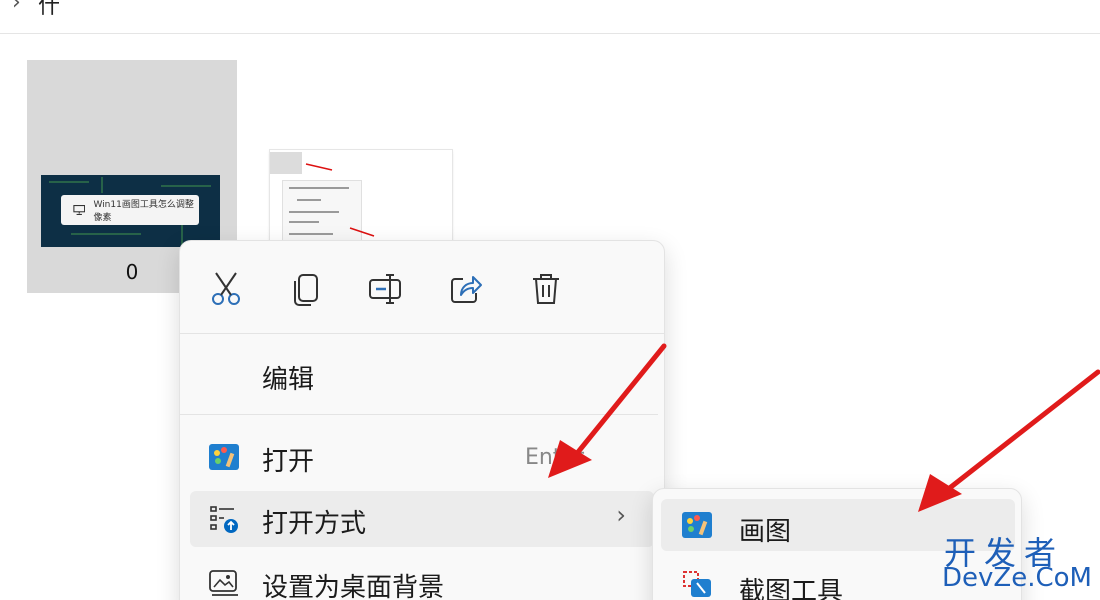  Describe the element at coordinates (554, 457) in the screenshot. I see `shortcut-text: Enter` at that location.